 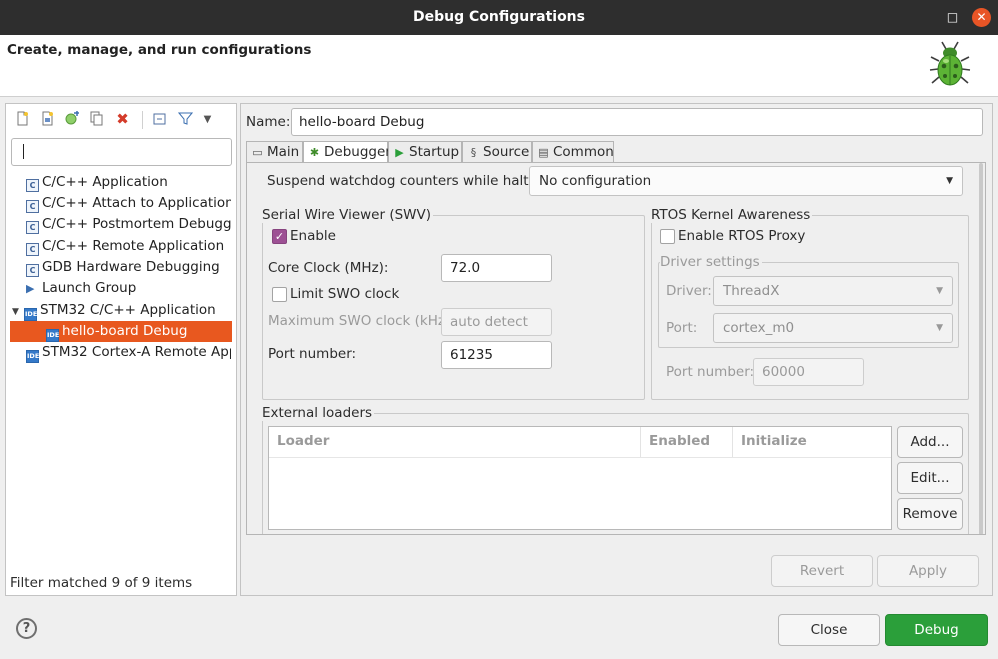 I want to click on tree-item-c-application: C C/C++ Application, so click(x=128, y=182).